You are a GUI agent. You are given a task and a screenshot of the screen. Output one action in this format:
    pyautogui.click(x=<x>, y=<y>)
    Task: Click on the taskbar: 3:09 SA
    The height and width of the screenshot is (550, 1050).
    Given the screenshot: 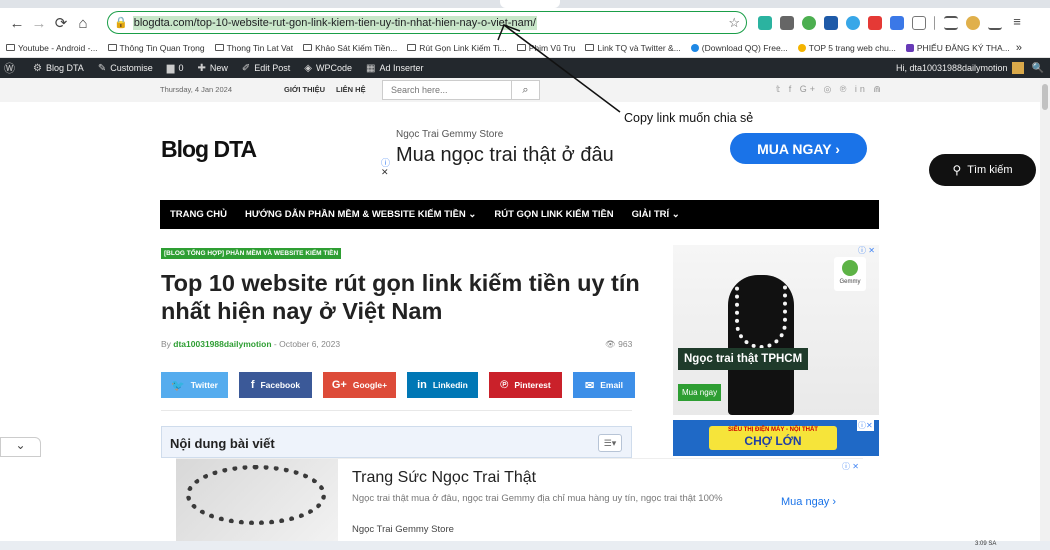 What is the action you would take?
    pyautogui.click(x=525, y=545)
    